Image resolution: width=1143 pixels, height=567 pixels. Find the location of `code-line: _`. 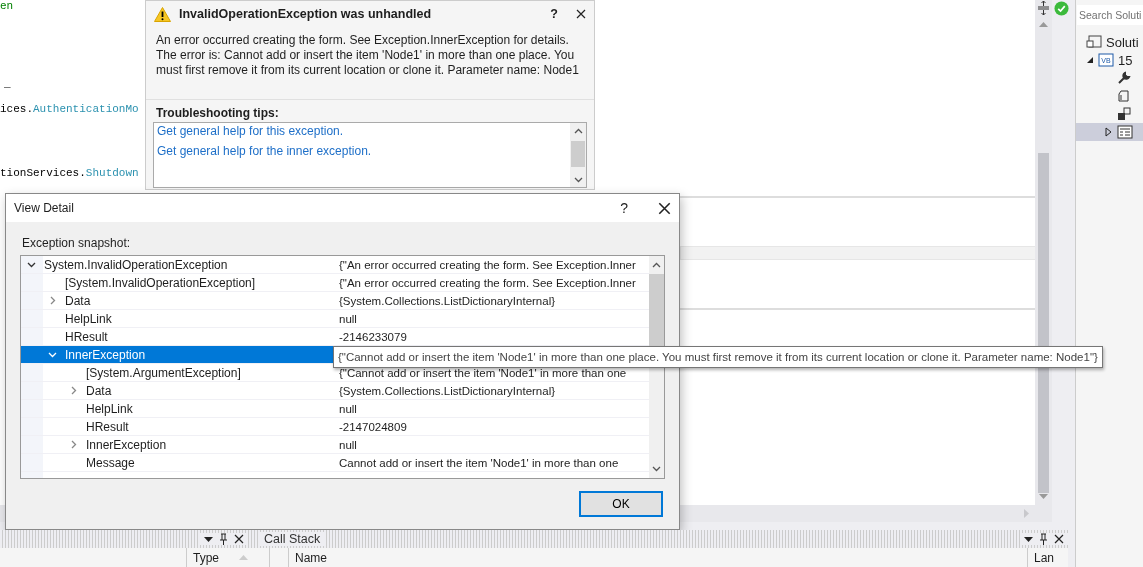

code-line: _ is located at coordinates (7, 84).